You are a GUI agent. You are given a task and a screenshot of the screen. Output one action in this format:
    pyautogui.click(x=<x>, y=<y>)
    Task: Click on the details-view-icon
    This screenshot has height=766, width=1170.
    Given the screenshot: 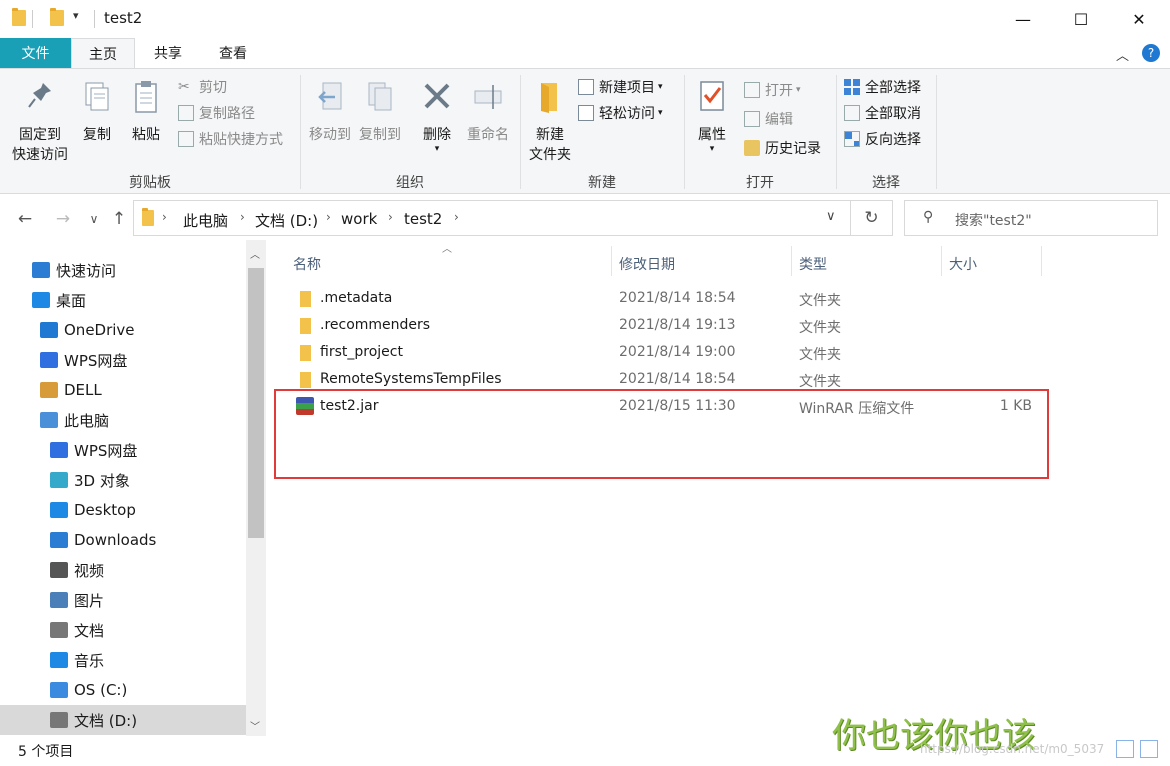 What is the action you would take?
    pyautogui.click(x=1125, y=749)
    